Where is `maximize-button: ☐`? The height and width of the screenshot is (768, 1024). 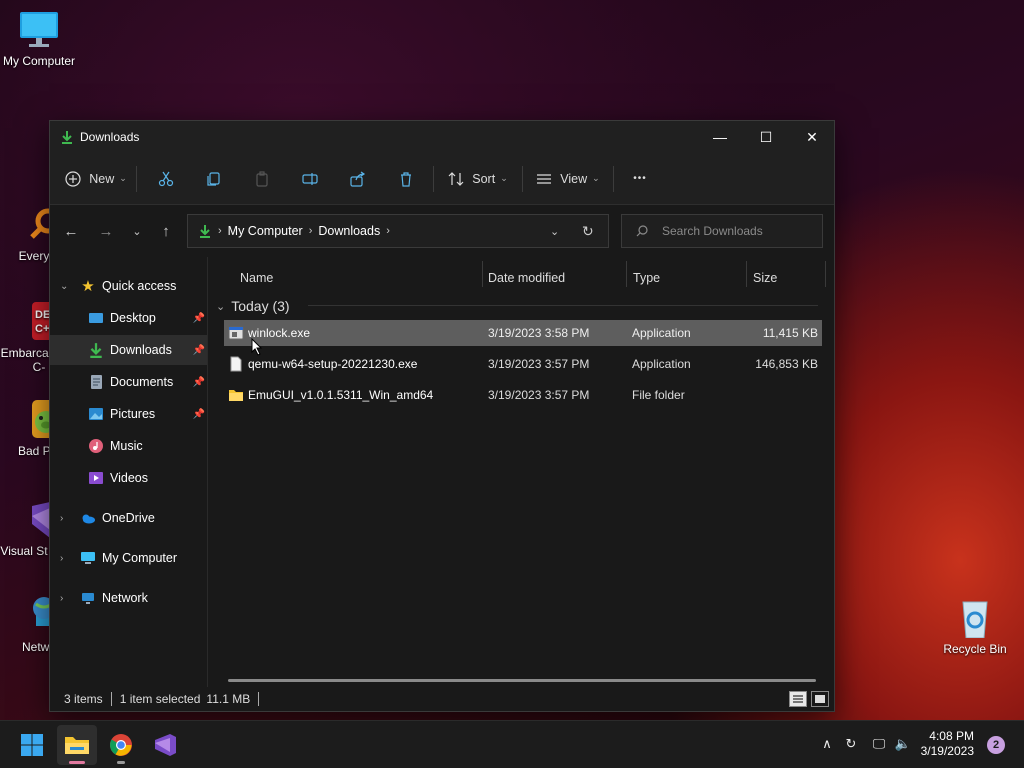 maximize-button: ☐ is located at coordinates (766, 137).